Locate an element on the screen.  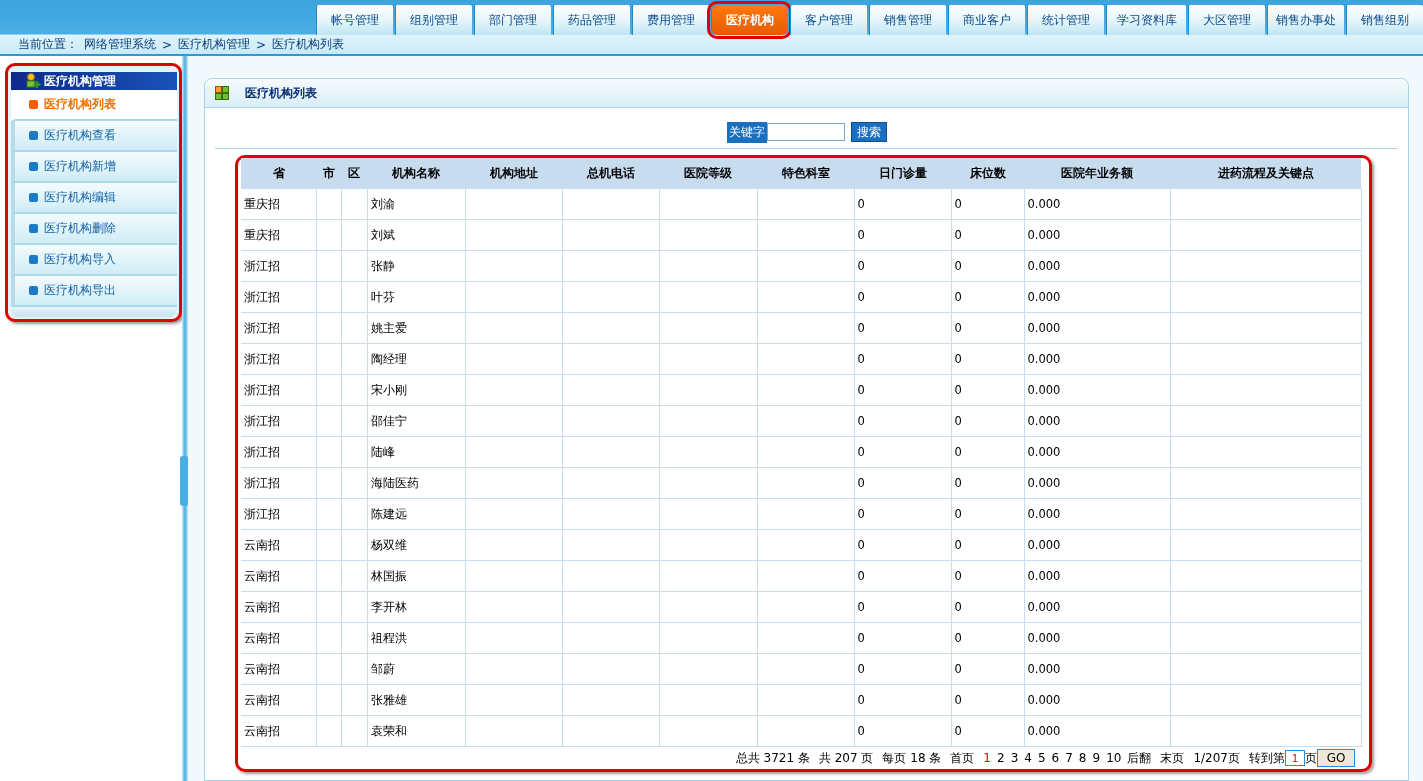
nav-tab: 费用管理 is located at coordinates (670, 20).